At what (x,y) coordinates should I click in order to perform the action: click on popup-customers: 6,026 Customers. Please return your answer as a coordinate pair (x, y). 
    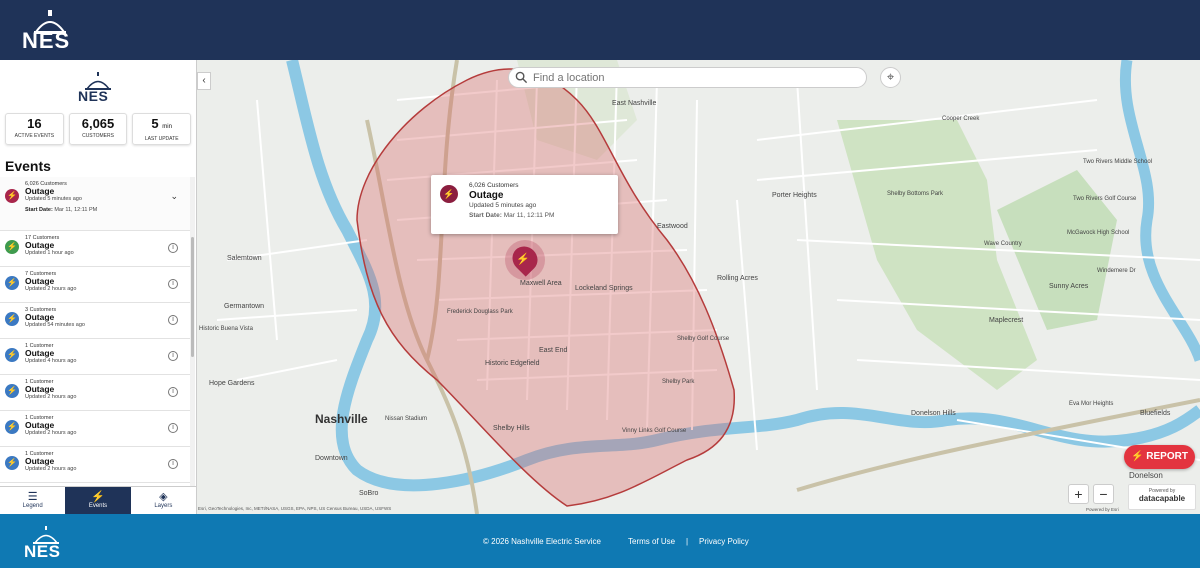
    Looking at the image, I should click on (494, 185).